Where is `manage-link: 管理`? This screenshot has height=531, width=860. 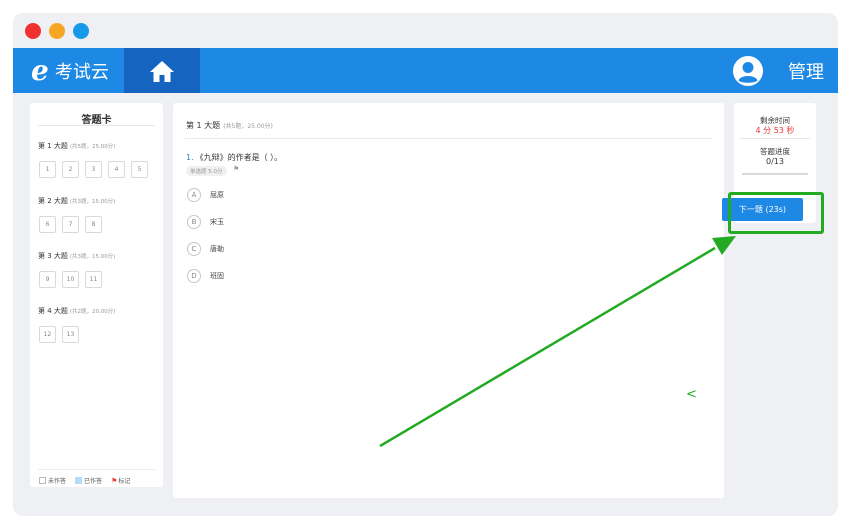 manage-link: 管理 is located at coordinates (806, 70).